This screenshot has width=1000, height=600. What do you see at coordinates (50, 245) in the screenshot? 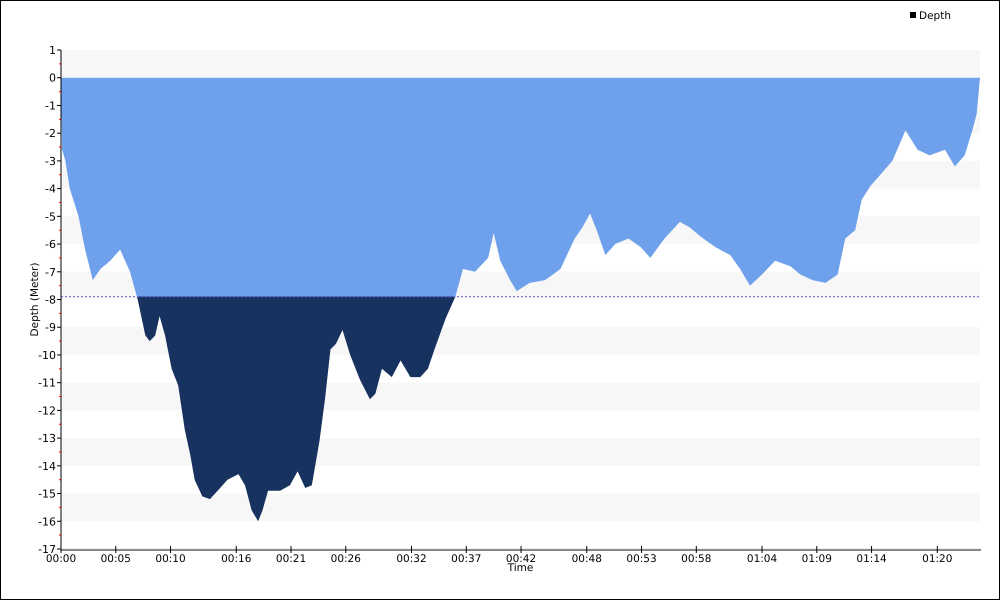
I see `y-tick-label: -6` at bounding box center [50, 245].